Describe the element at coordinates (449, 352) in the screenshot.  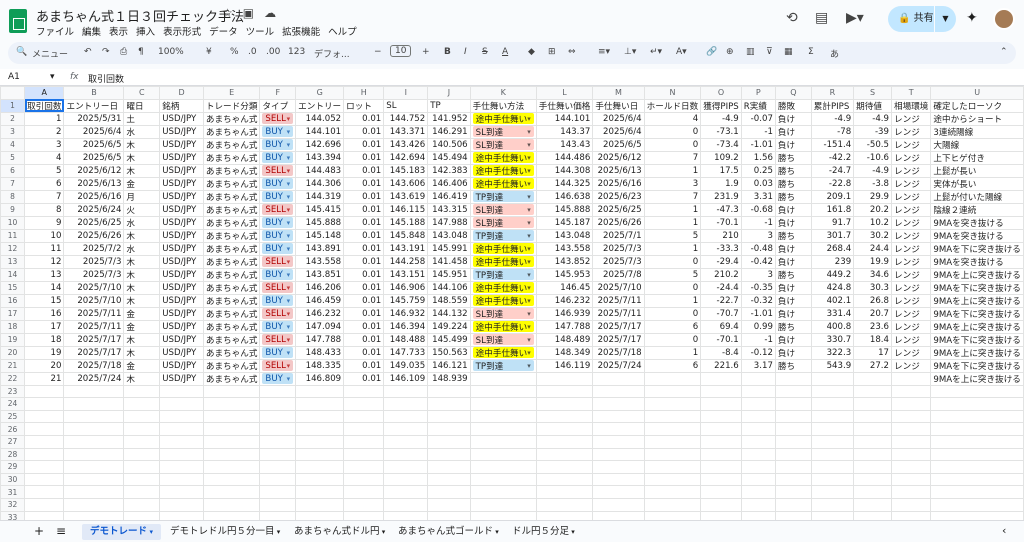
I see `table-cell: 150.563` at that location.